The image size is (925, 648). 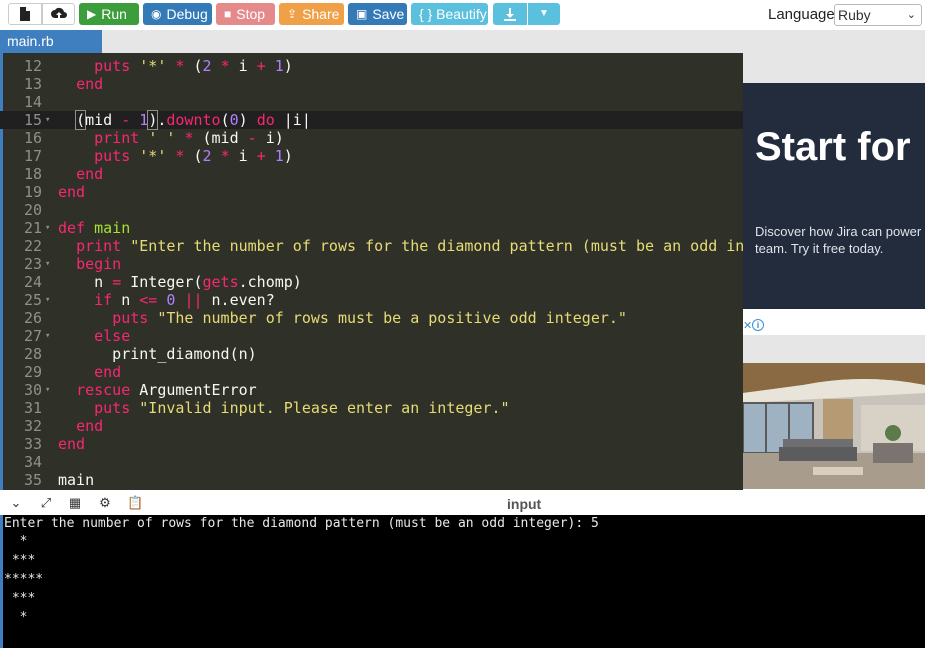 I want to click on ad-info-icon: i, so click(x=758, y=325).